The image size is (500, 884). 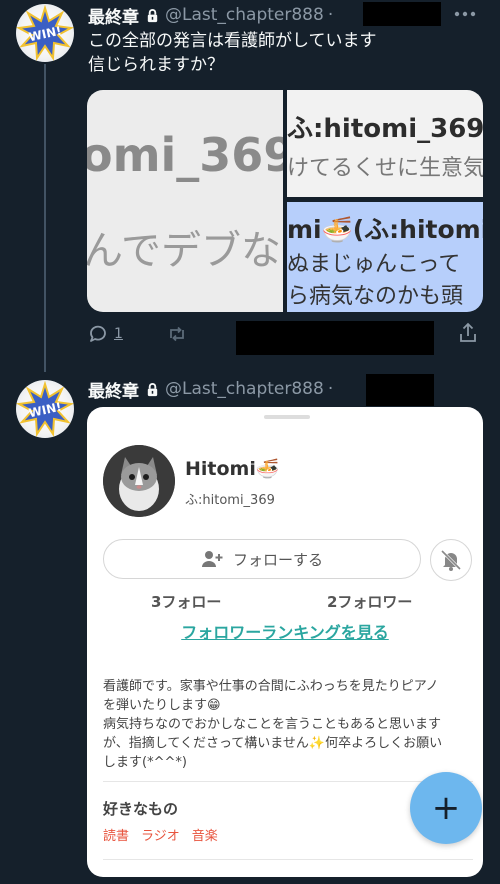 I want to click on follow-button: フォローする, so click(x=262, y=559).